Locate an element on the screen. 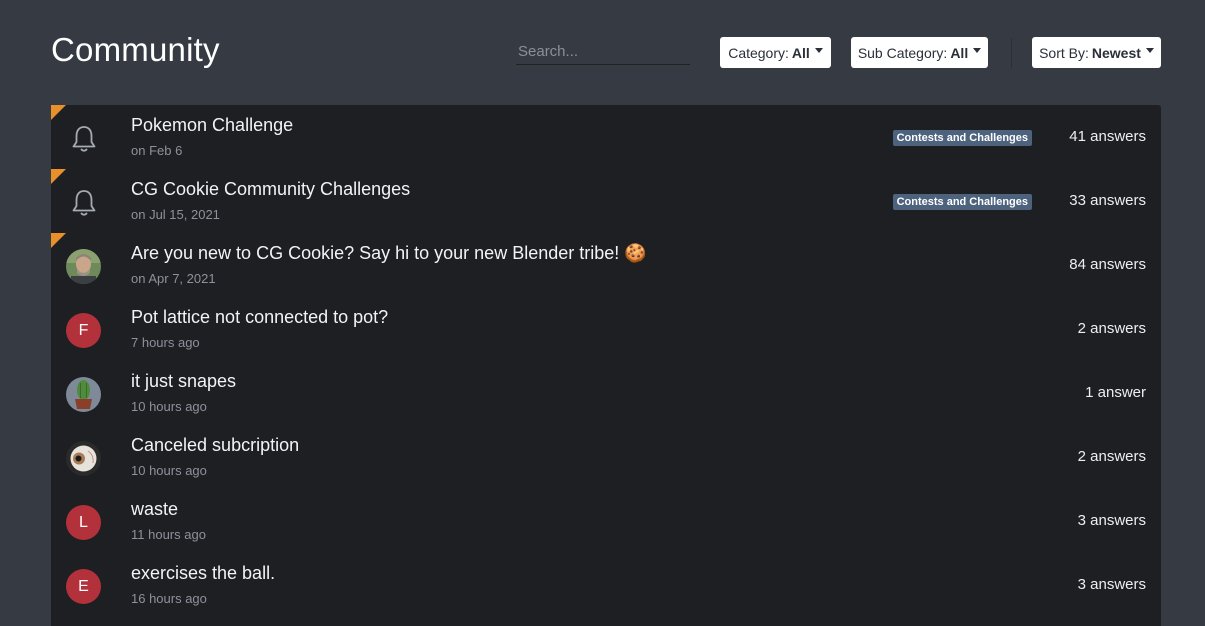 The width and height of the screenshot is (1205, 626). thread-time: on Jul 15, 2021 is located at coordinates (175, 214).